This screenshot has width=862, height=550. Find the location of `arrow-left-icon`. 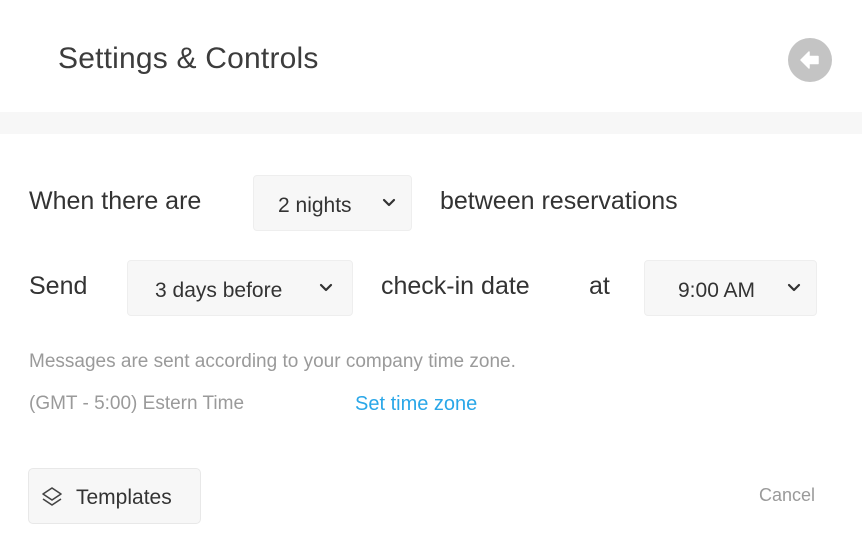

arrow-left-icon is located at coordinates (809, 60).